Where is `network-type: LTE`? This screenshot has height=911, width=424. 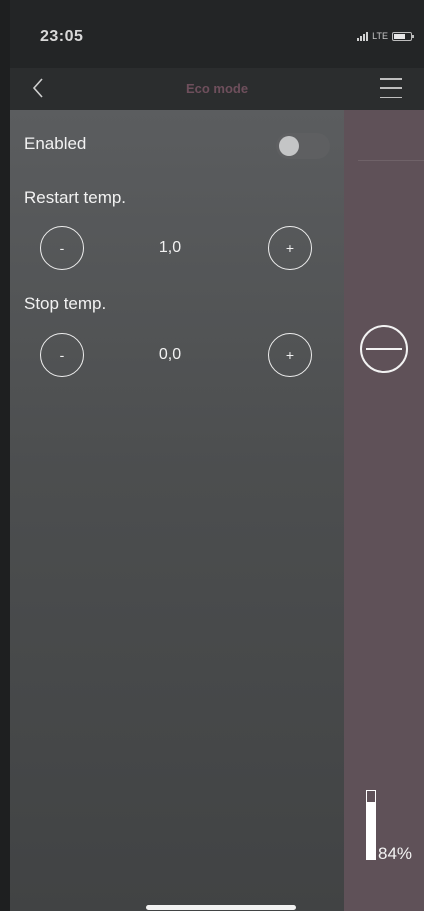
network-type: LTE is located at coordinates (380, 36).